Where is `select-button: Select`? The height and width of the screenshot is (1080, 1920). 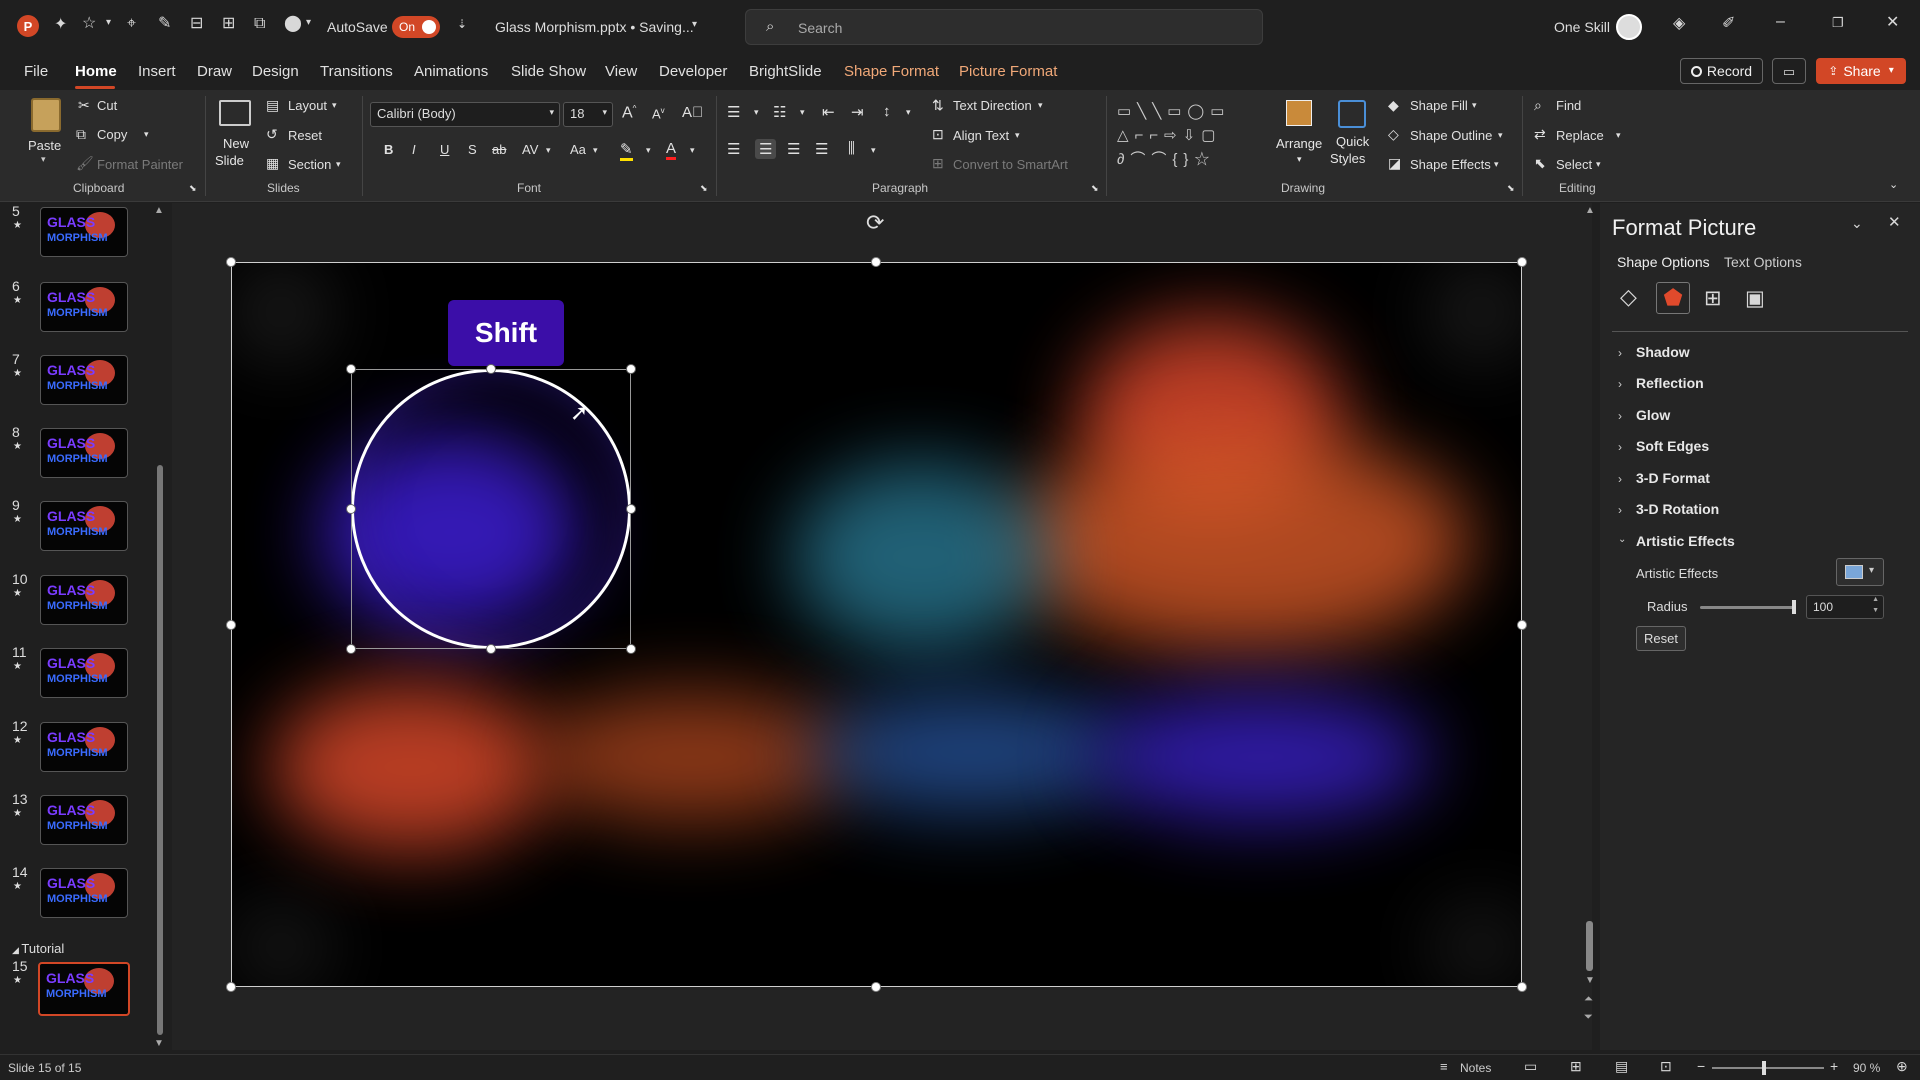 select-button: Select is located at coordinates (1574, 164).